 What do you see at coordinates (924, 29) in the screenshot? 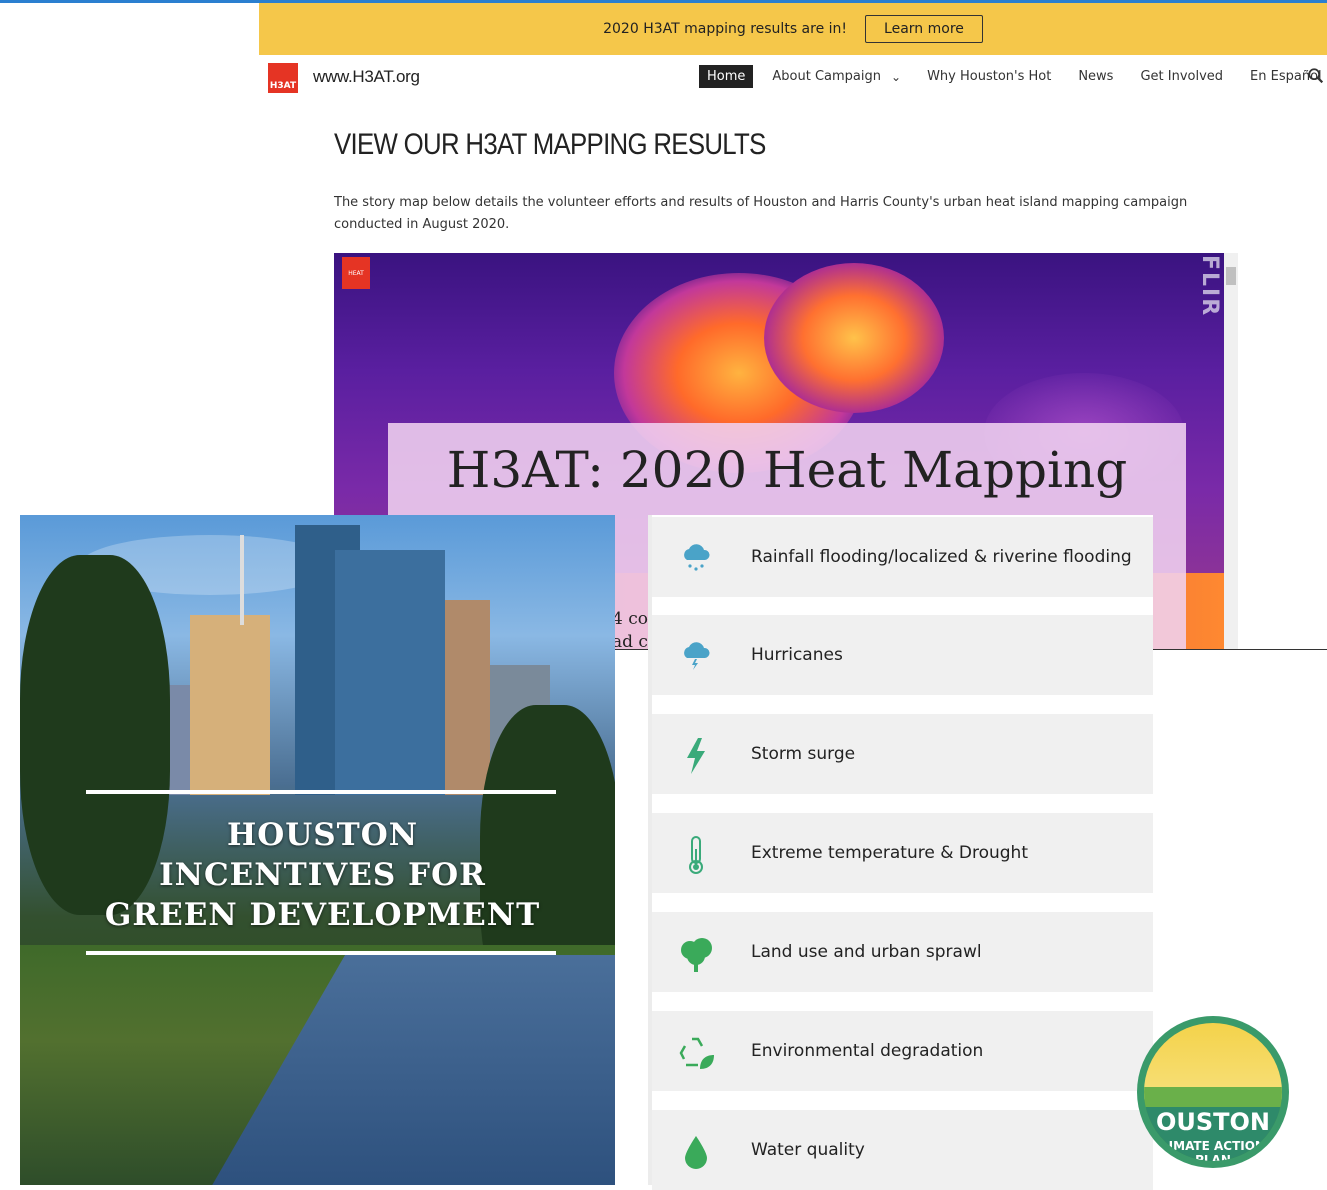
I see `learn-more-button: Learn more` at bounding box center [924, 29].